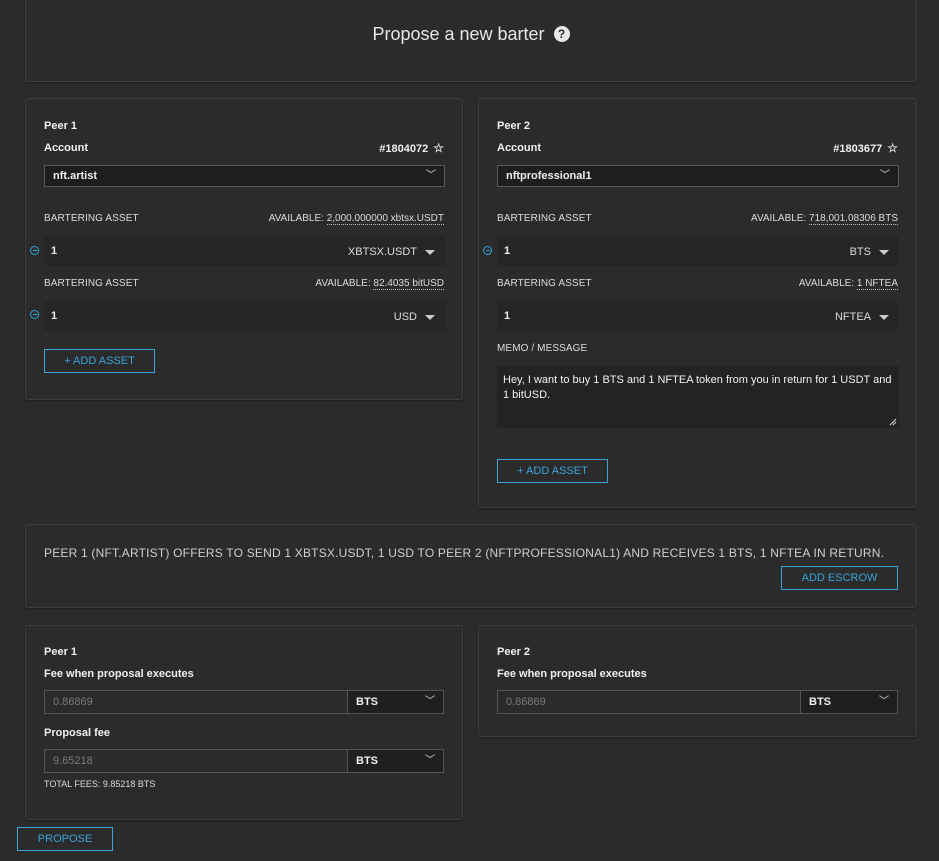 The height and width of the screenshot is (861, 939). Describe the element at coordinates (196, 761) in the screenshot. I see `fees1-proposal-input: 9.65218` at that location.